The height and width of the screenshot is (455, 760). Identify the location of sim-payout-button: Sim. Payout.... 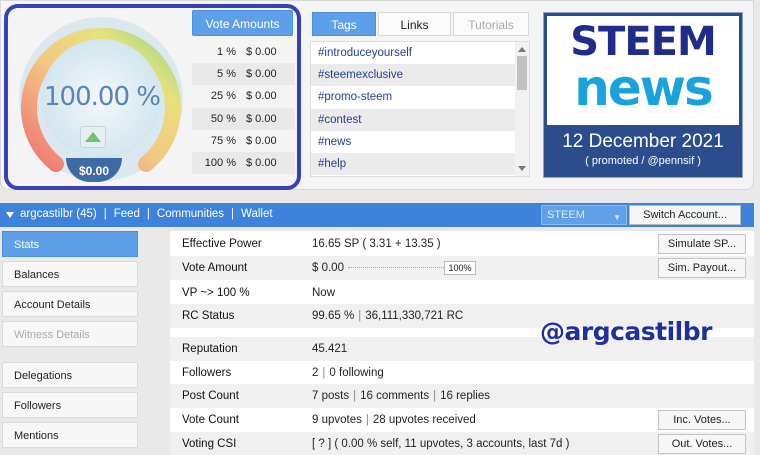
(702, 268).